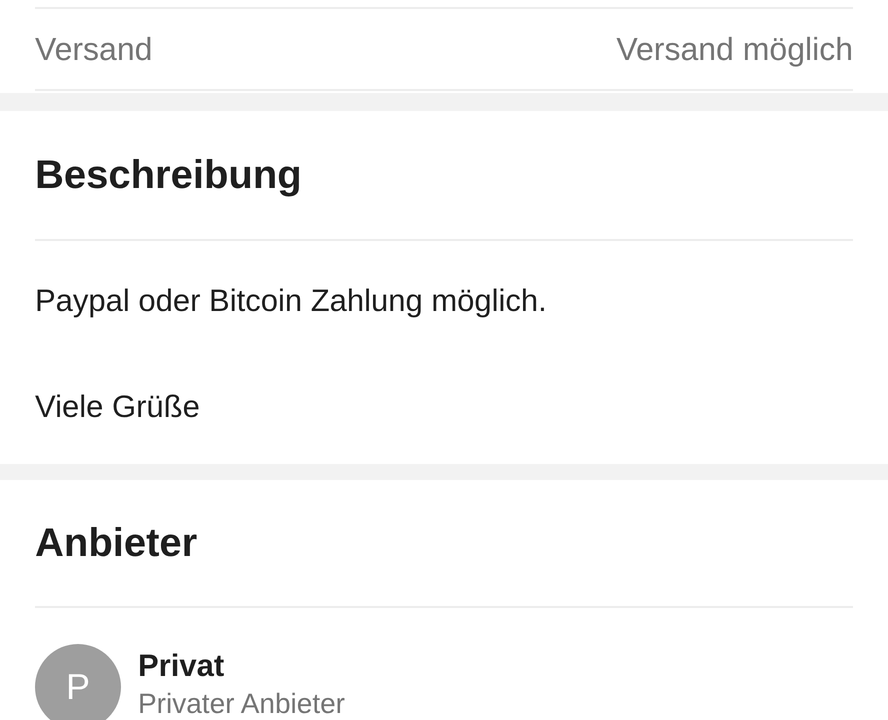 This screenshot has height=720, width=888. Describe the element at coordinates (116, 543) in the screenshot. I see `section-title: Anbieter` at that location.